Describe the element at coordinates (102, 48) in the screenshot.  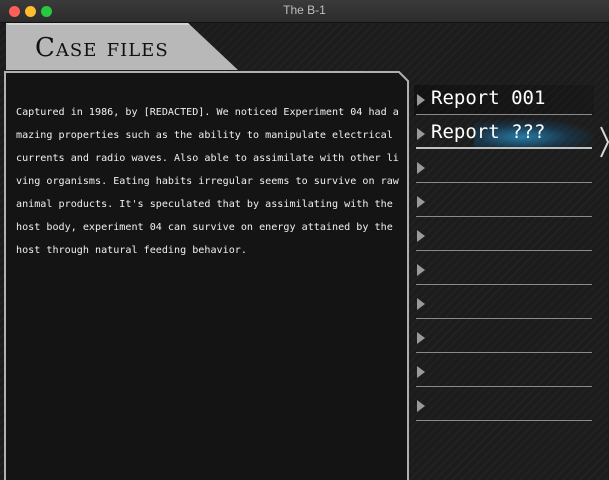
I see `page-title: Case files` at that location.